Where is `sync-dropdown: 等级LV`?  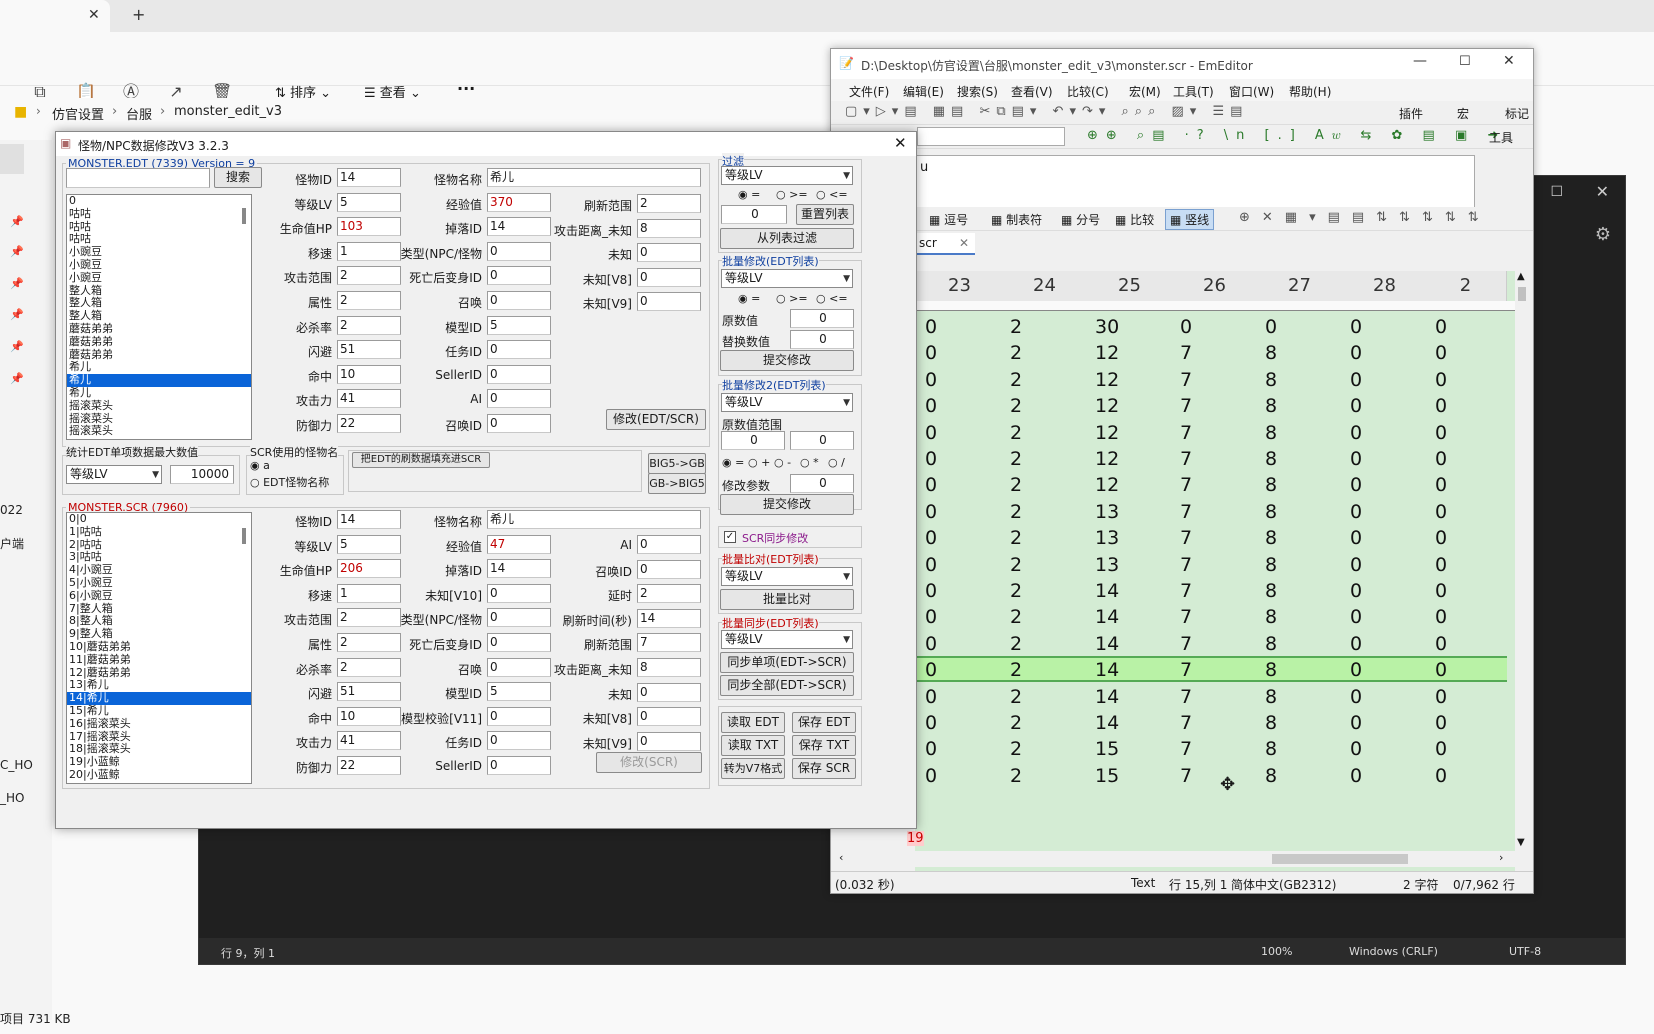
sync-dropdown: 等级LV is located at coordinates (787, 639).